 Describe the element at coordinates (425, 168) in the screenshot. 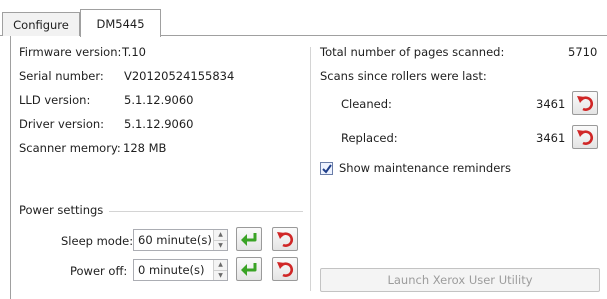

I see `maintenance-reminders-label: Show maintenance reminders` at that location.